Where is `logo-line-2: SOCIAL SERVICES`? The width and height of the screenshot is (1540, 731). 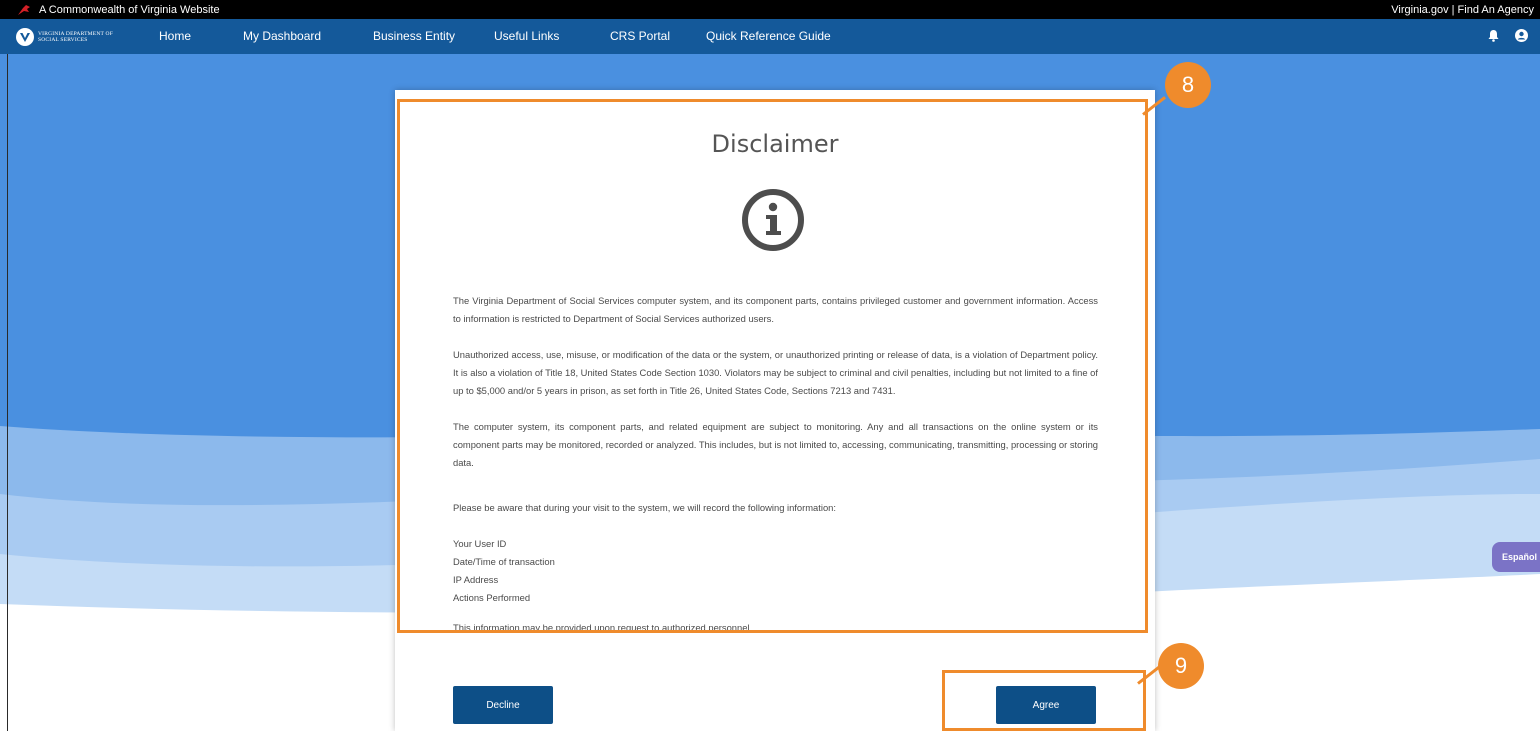 logo-line-2: SOCIAL SERVICES is located at coordinates (63, 39).